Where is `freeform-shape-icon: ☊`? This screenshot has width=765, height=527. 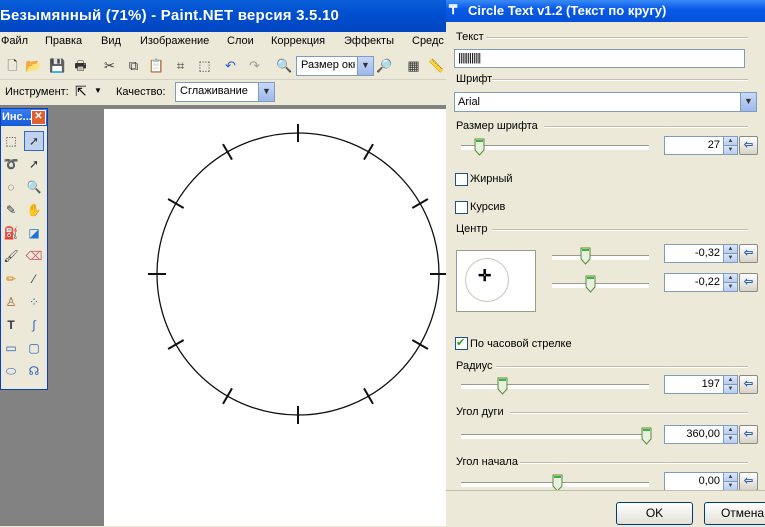
freeform-shape-icon: ☊ is located at coordinates (34, 371).